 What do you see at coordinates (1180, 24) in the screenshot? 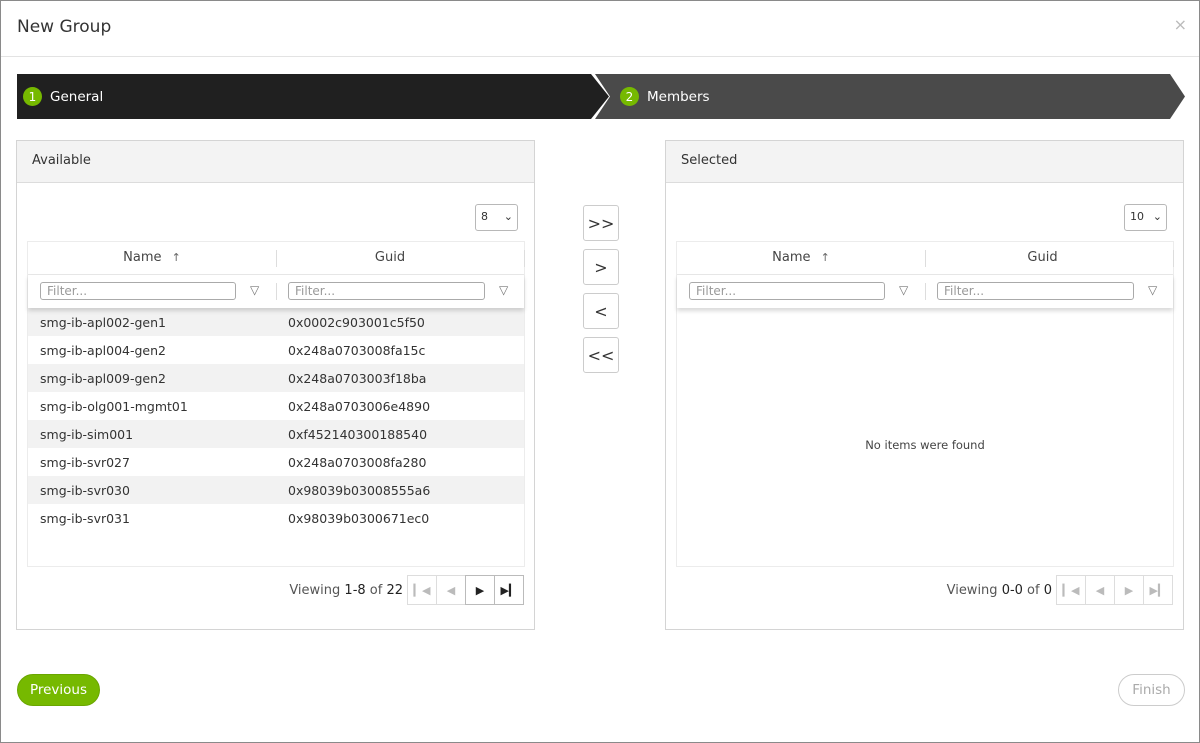
I see `close-icon: ×` at bounding box center [1180, 24].